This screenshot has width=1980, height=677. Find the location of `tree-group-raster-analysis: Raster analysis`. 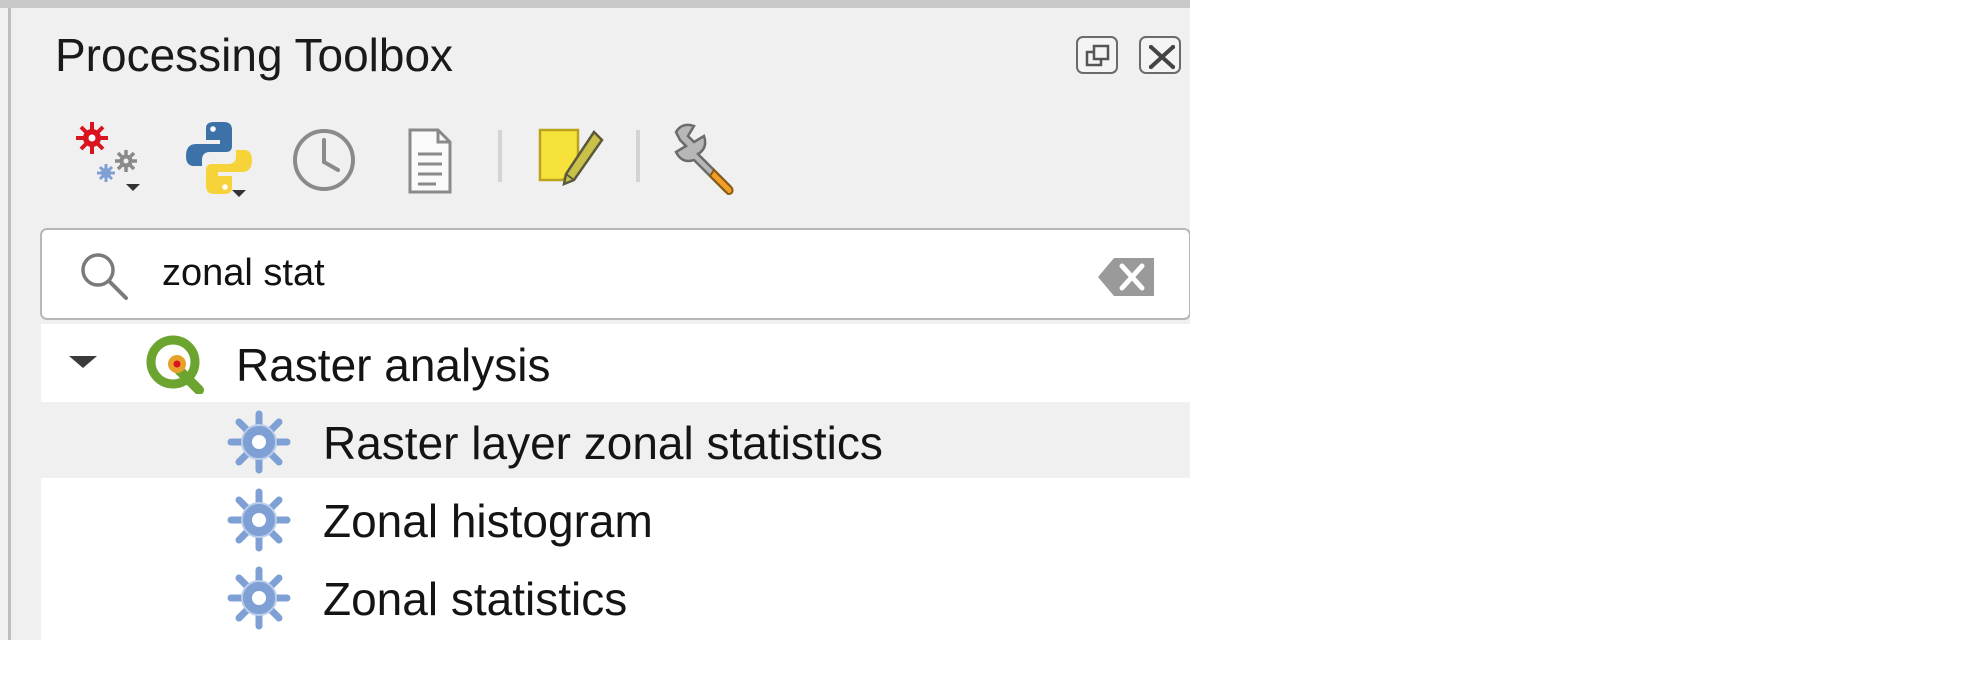

tree-group-raster-analysis: Raster analysis is located at coordinates (615, 362).